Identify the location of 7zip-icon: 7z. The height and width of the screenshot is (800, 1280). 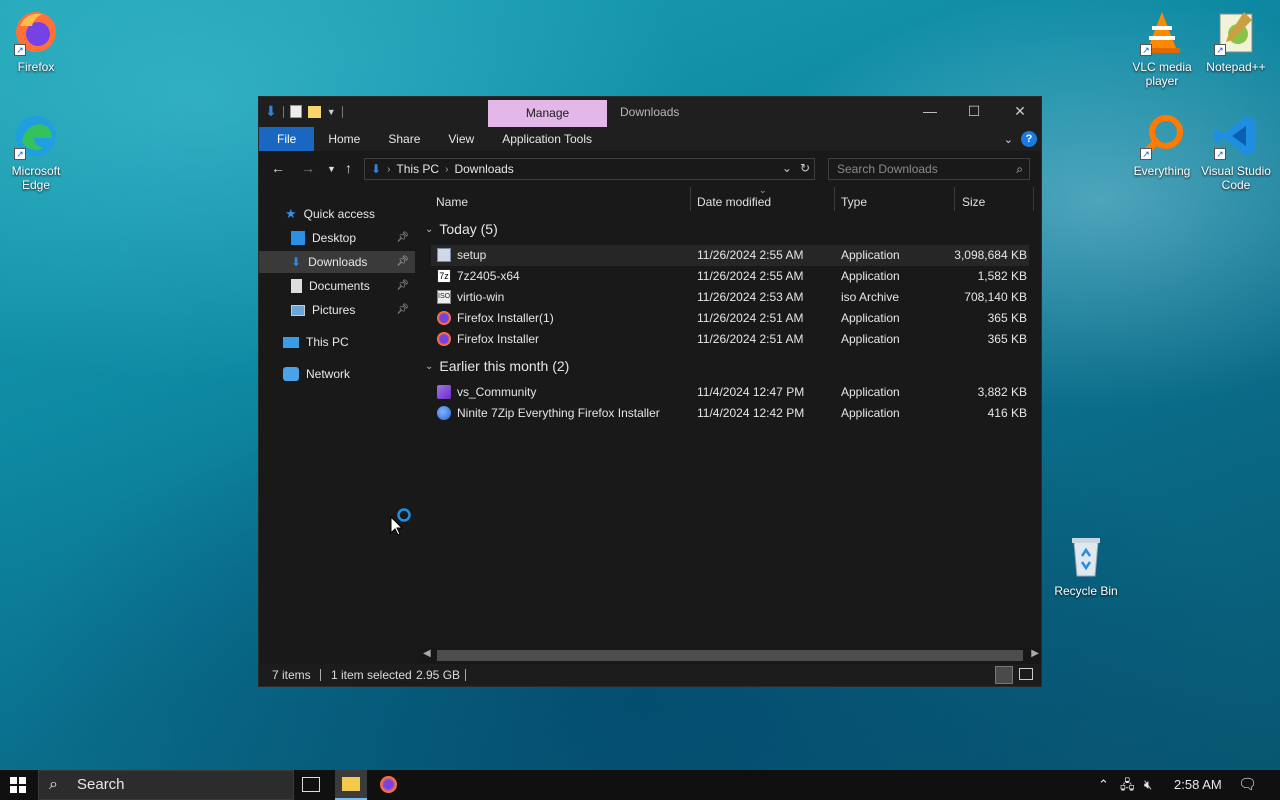
(444, 276).